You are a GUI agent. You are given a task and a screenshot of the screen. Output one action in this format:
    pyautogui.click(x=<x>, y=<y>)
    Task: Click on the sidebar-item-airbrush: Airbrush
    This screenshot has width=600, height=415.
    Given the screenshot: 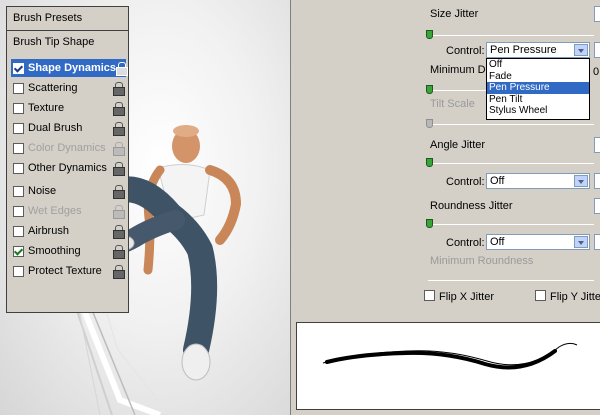 What is the action you would take?
    pyautogui.click(x=68, y=231)
    